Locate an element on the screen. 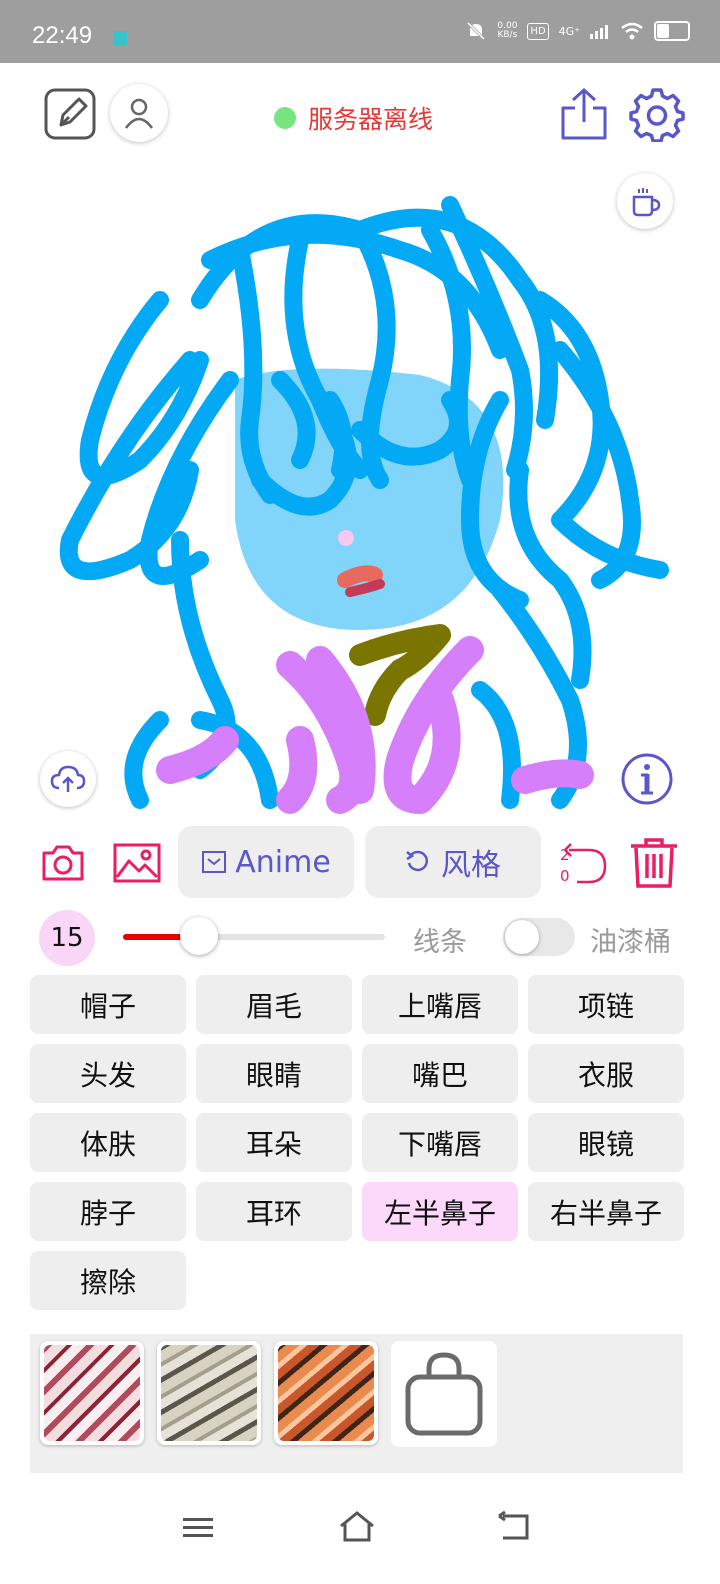 The height and width of the screenshot is (1584, 720). undo-count-top: 2 is located at coordinates (565, 855).